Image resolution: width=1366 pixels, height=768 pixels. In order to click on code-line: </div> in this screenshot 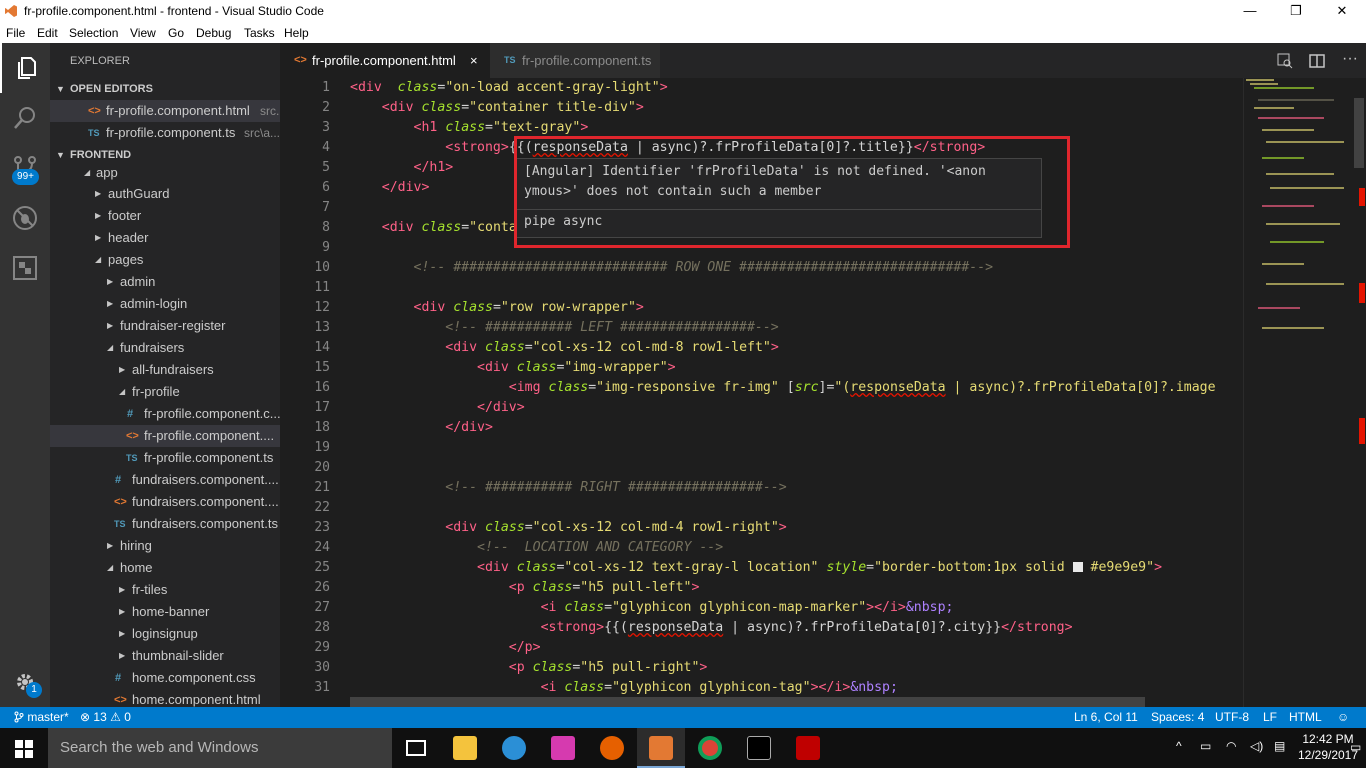, I will do `click(501, 407)`.